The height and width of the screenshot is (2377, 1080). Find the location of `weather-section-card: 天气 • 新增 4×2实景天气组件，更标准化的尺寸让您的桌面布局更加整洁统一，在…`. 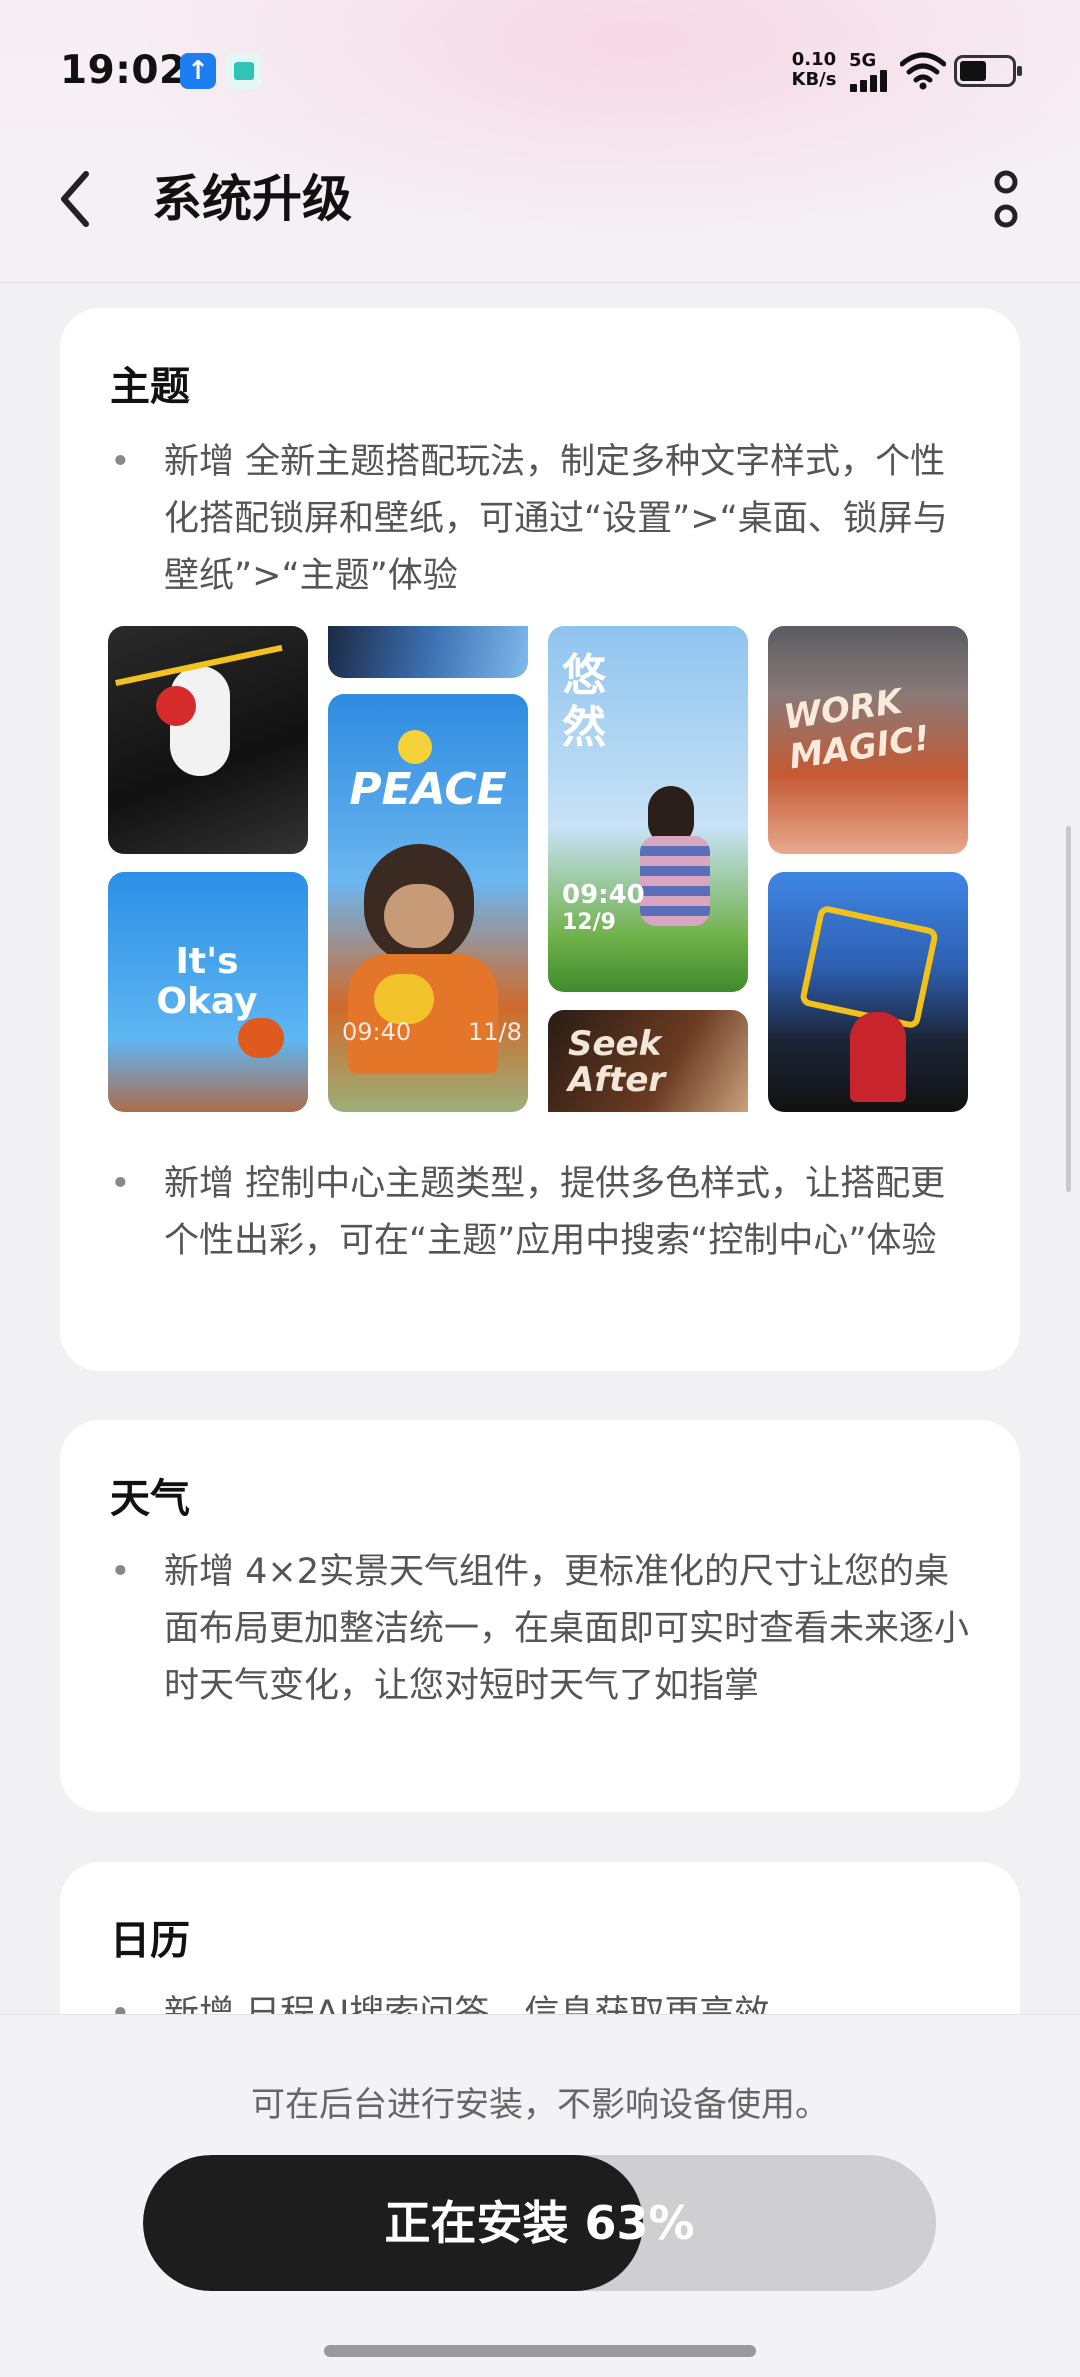

weather-section-card: 天气 • 新增 4×2实景天气组件，更标准化的尺寸让您的桌面布局更加整洁统一，在… is located at coordinates (540, 1616).